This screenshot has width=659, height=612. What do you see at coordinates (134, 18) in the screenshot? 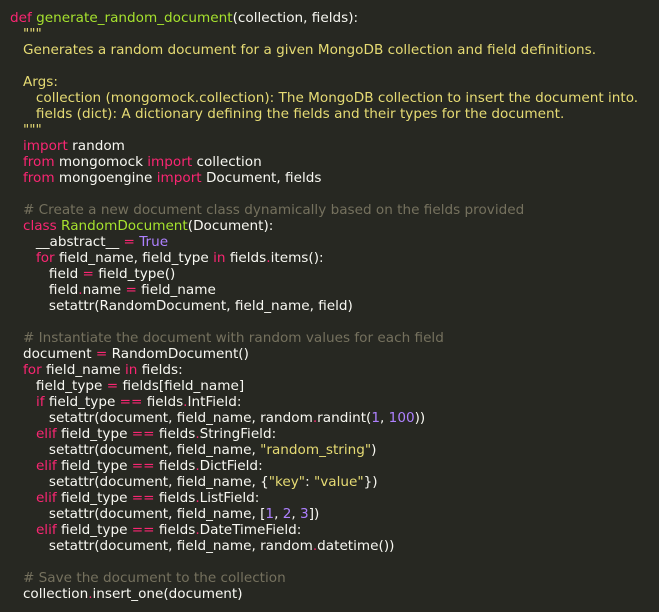
I see `code-token: generate_random_document` at bounding box center [134, 18].